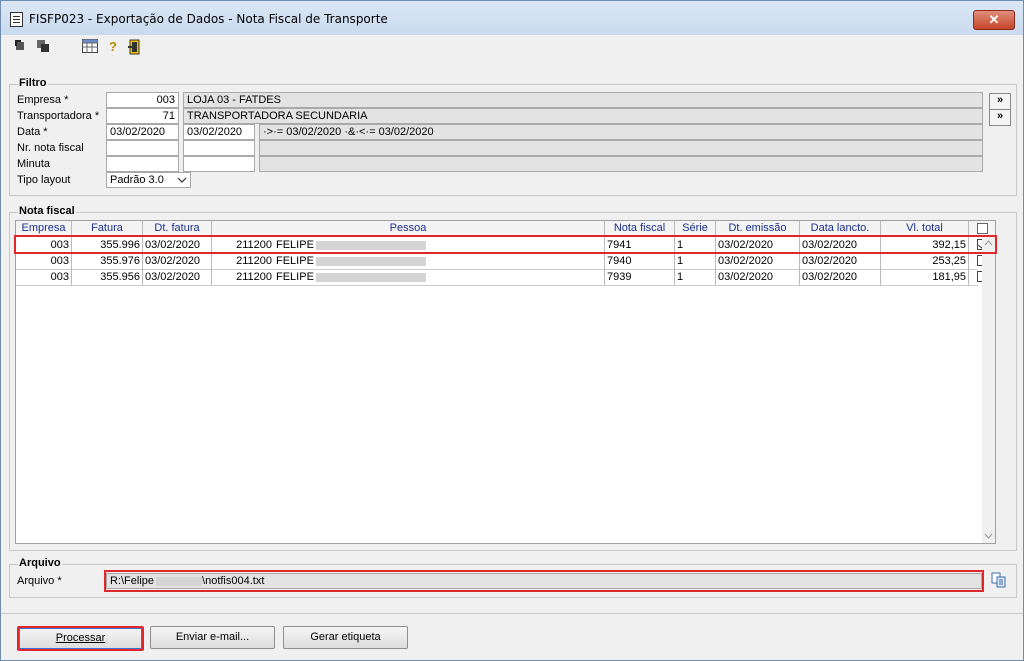  I want to click on col-vl-total: Vl. total, so click(925, 228).